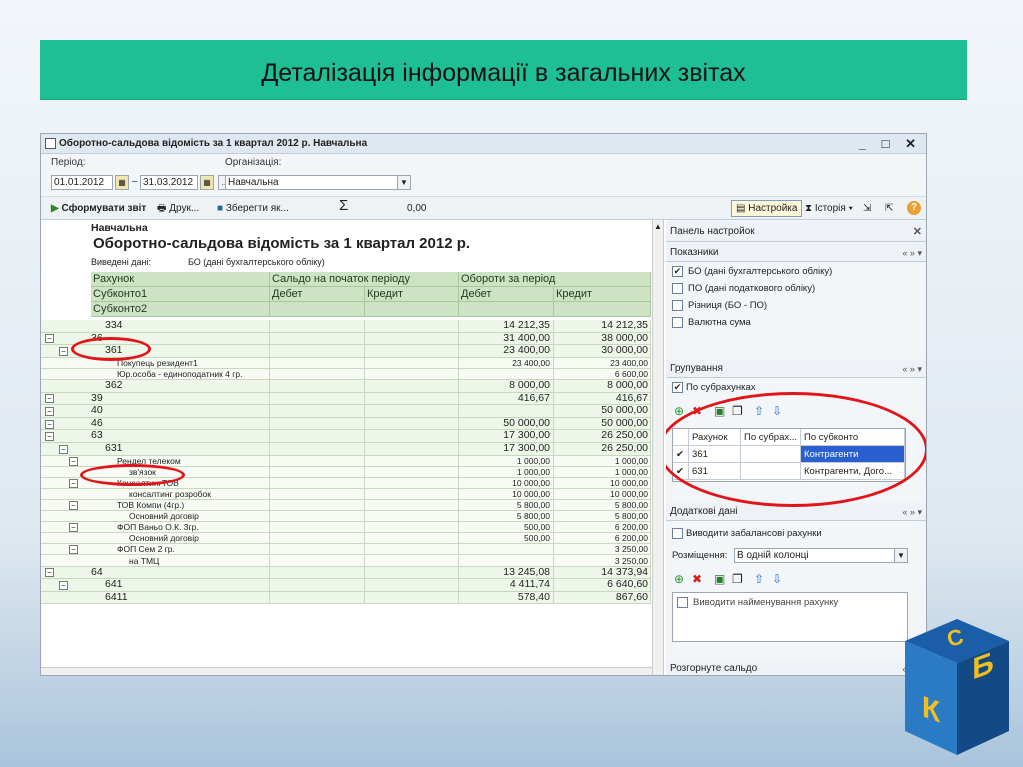 The height and width of the screenshot is (767, 1023). Describe the element at coordinates (346, 572) in the screenshot. I see `report-row: − 64 13 245,08 14 373,94` at that location.